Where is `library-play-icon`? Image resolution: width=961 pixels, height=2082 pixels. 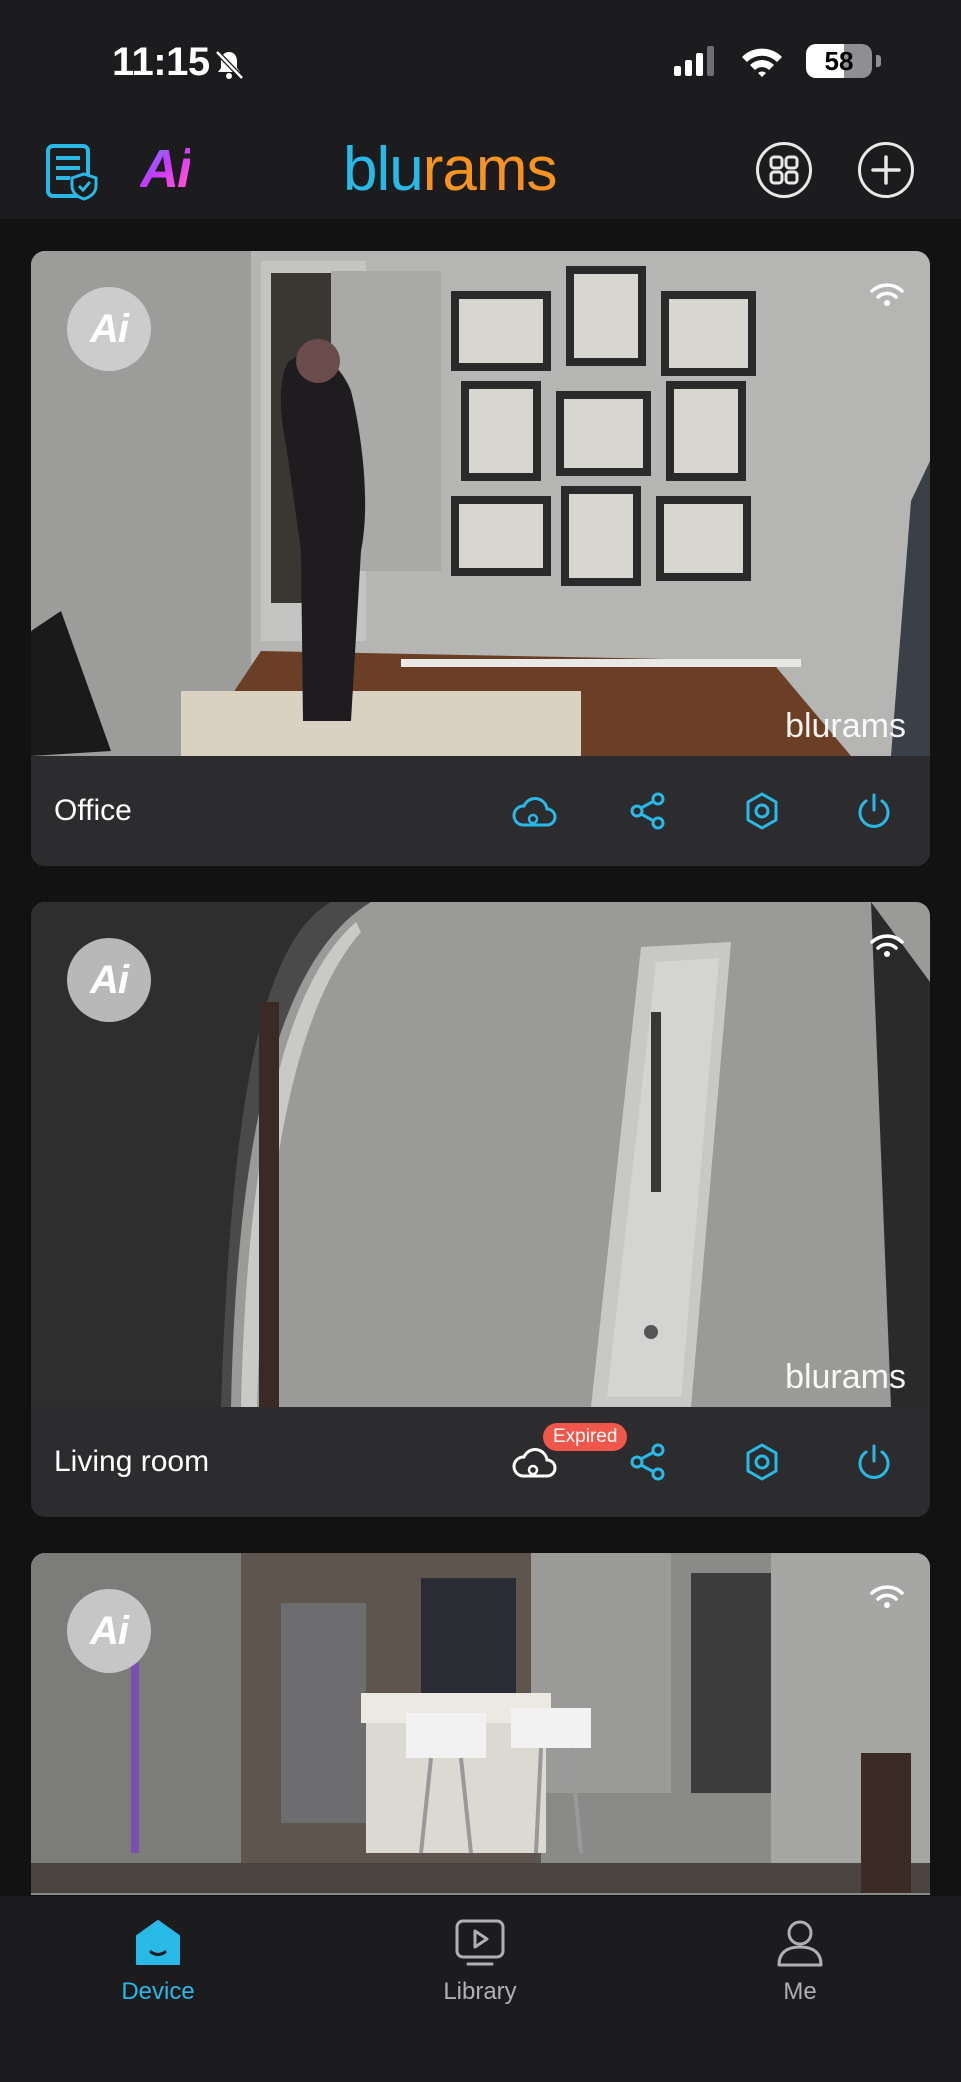 library-play-icon is located at coordinates (480, 1942).